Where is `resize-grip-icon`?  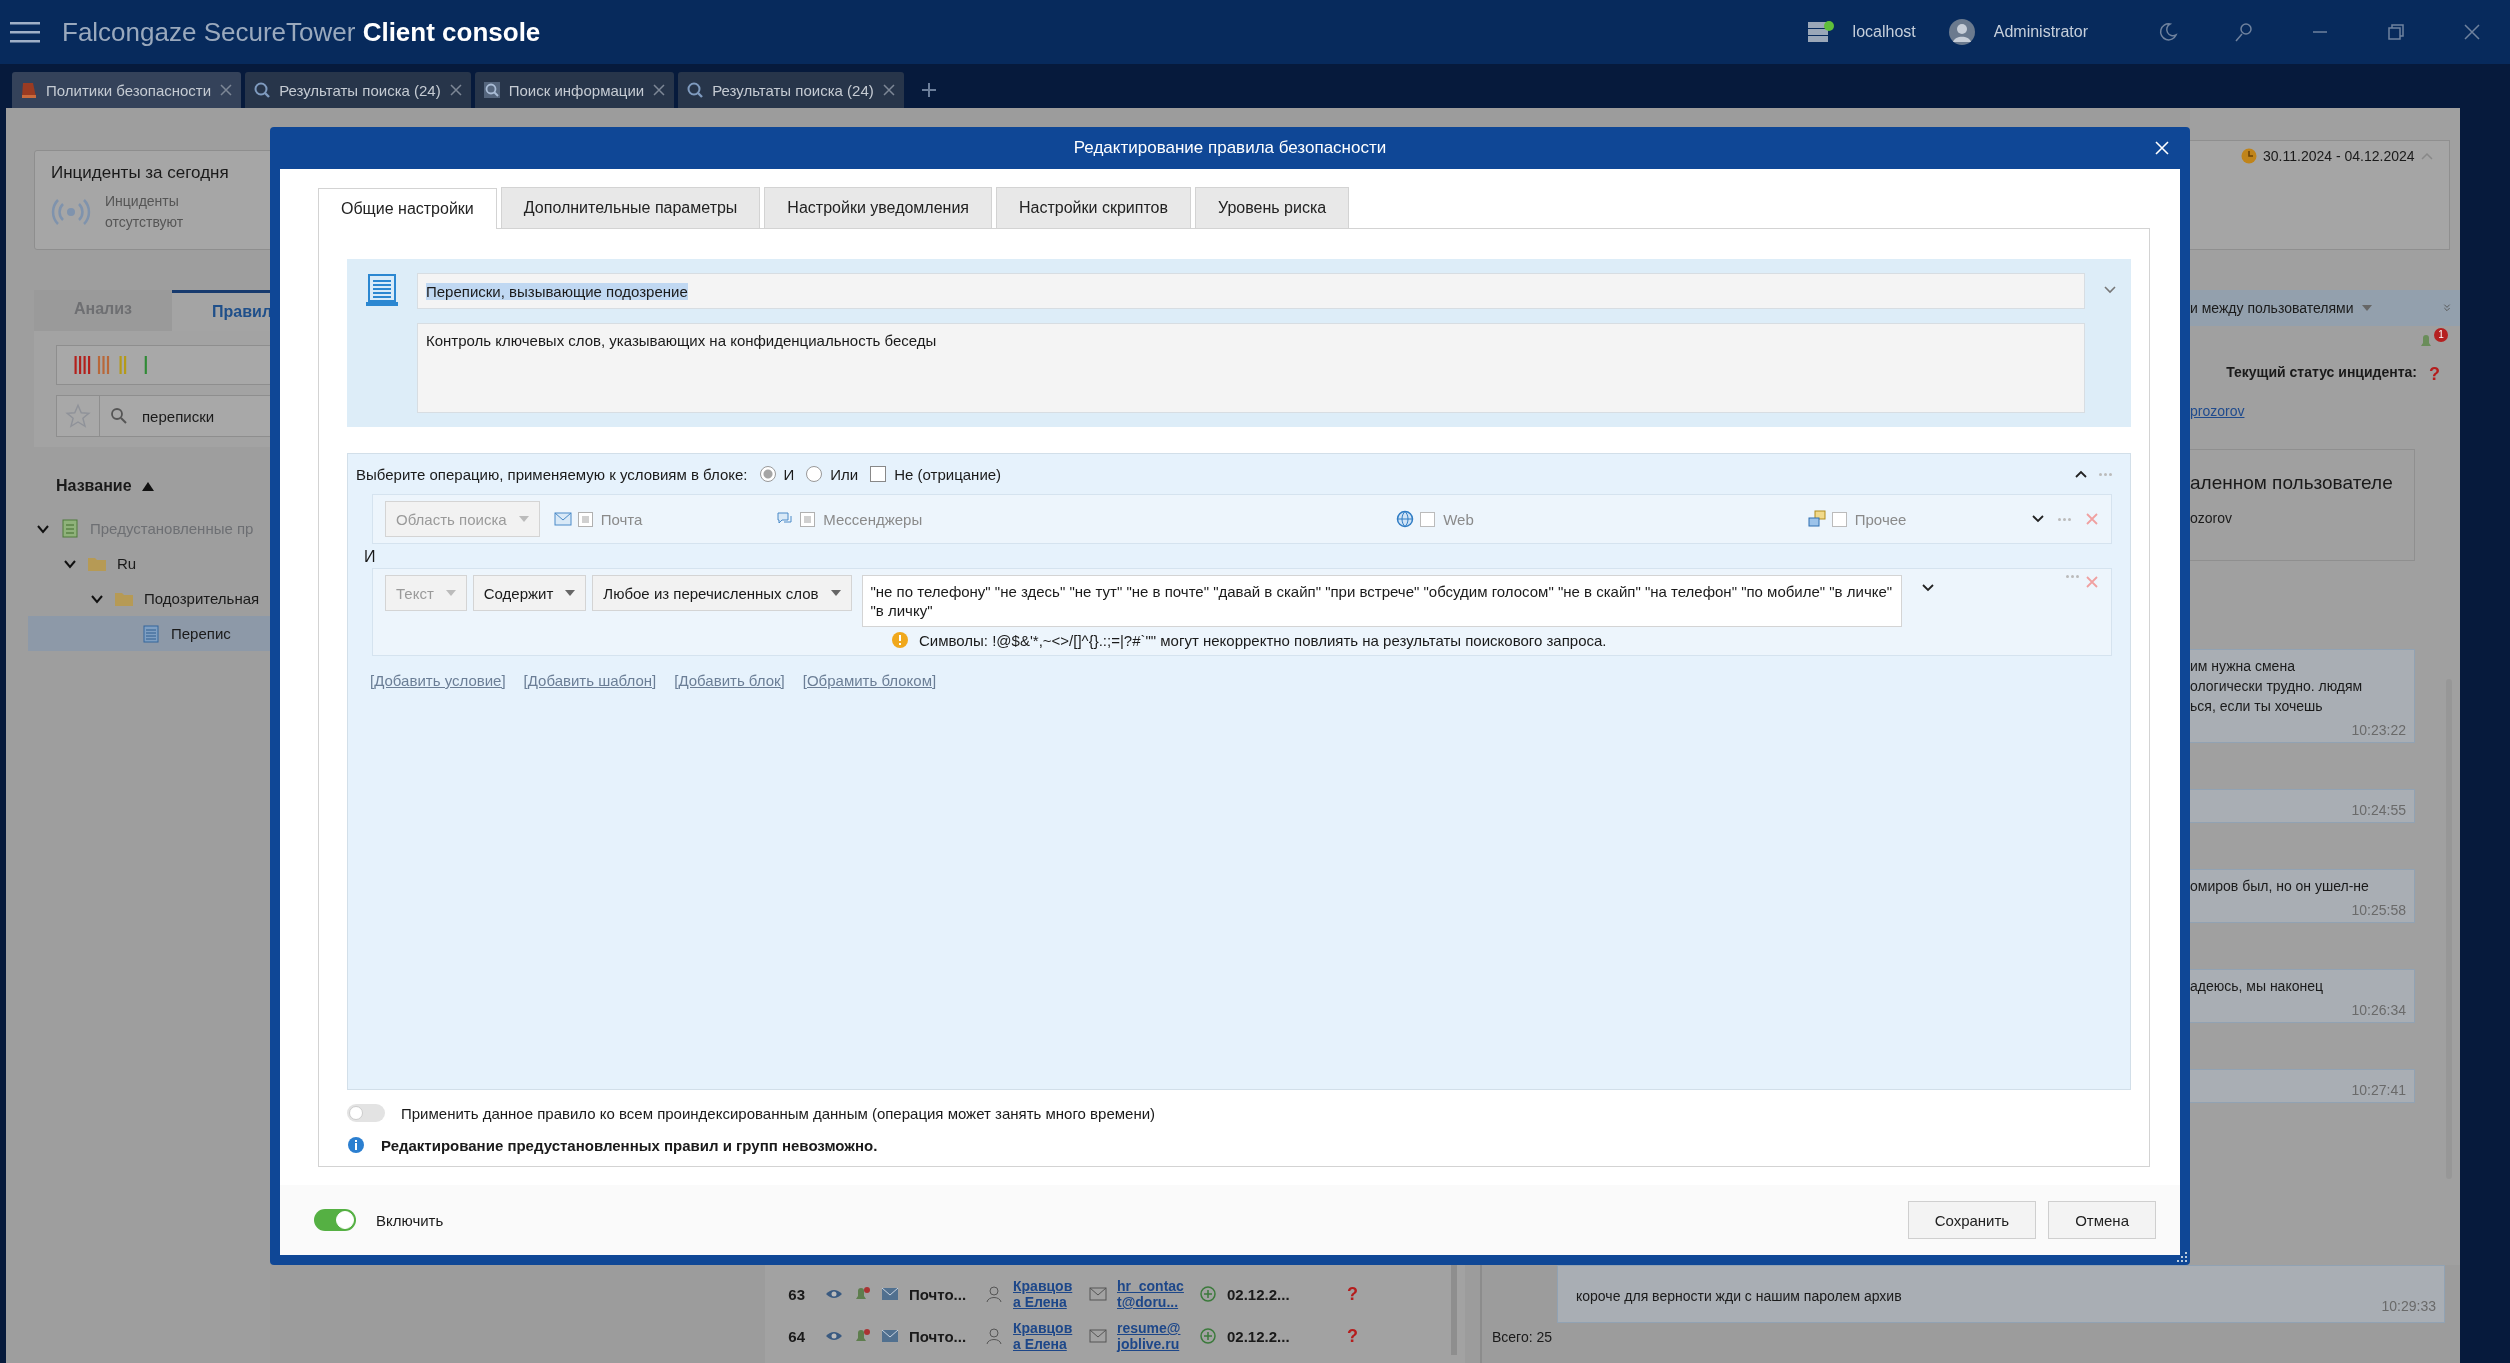 resize-grip-icon is located at coordinates (2182, 1257).